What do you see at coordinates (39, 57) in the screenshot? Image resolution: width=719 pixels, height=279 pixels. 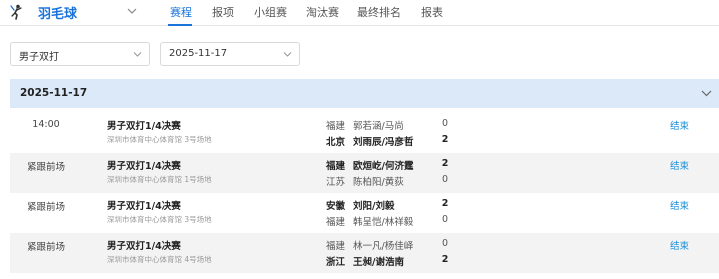 I see `event-select-value: 男子双打` at bounding box center [39, 57].